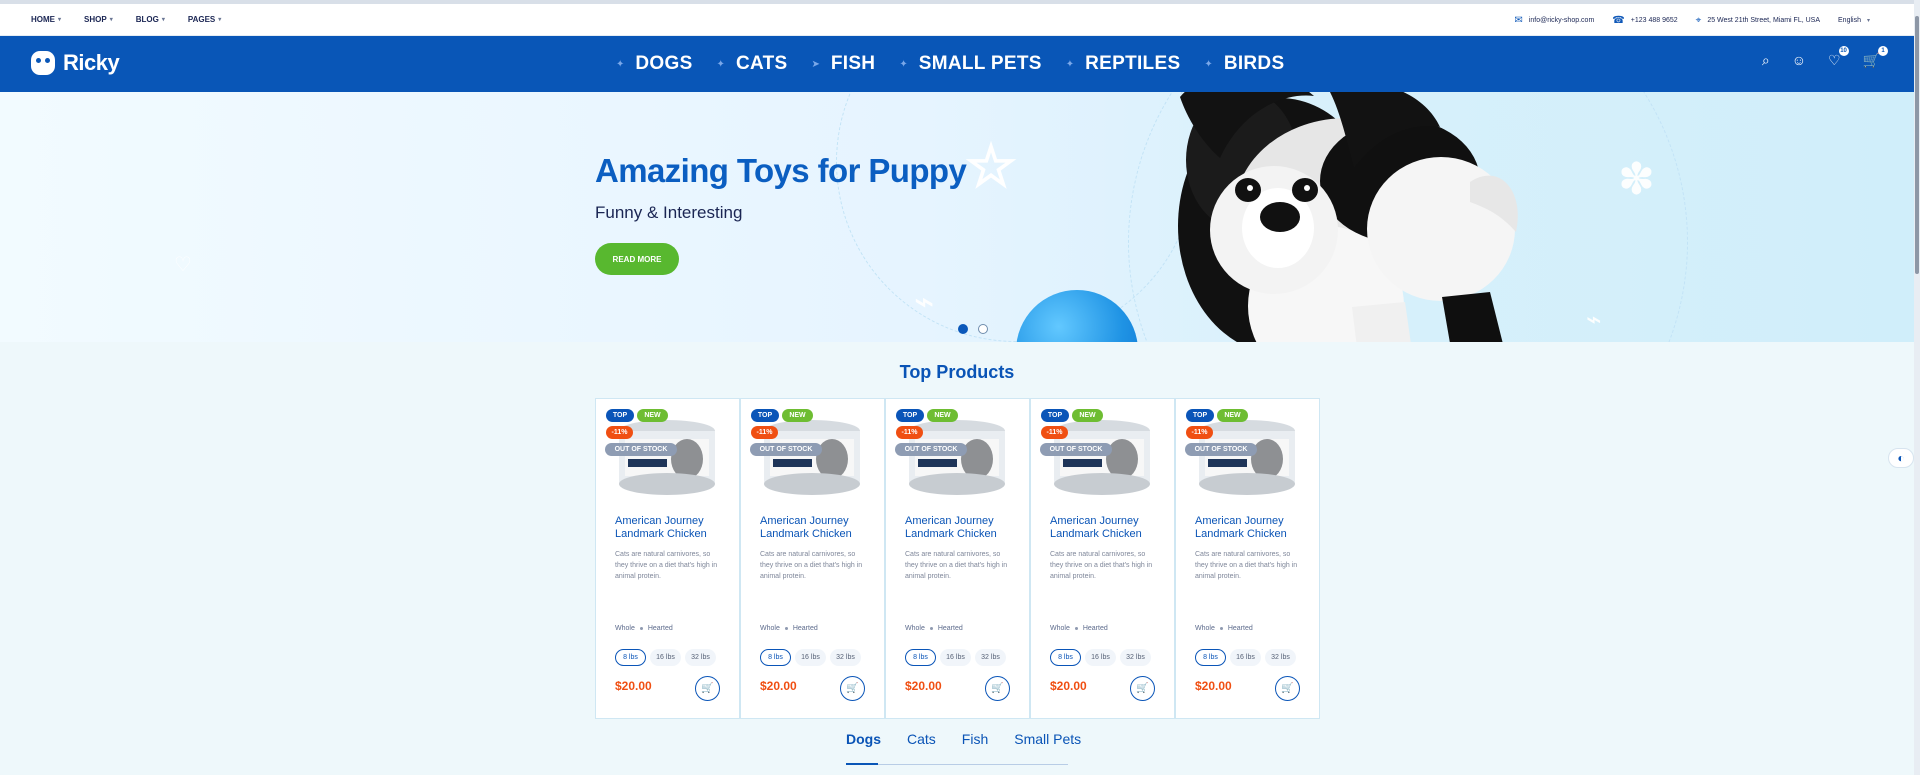 This screenshot has width=1920, height=775. Describe the element at coordinates (75, 63) in the screenshot. I see `brand-logo: Ricky` at that location.